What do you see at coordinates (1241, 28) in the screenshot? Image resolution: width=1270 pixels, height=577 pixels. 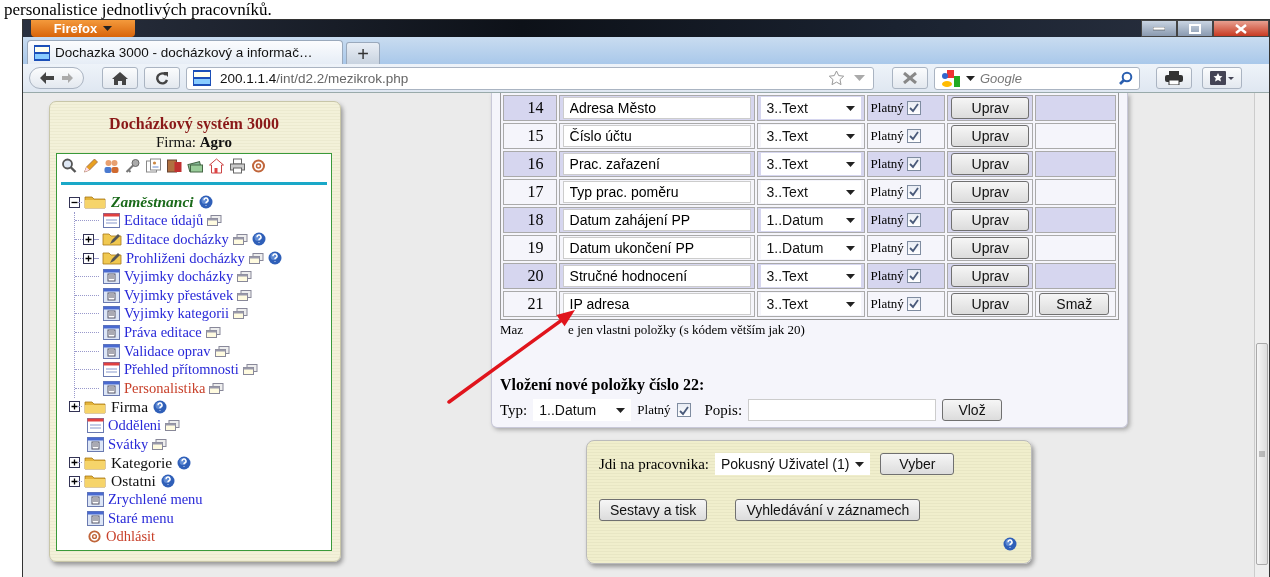 I see `close-button` at bounding box center [1241, 28].